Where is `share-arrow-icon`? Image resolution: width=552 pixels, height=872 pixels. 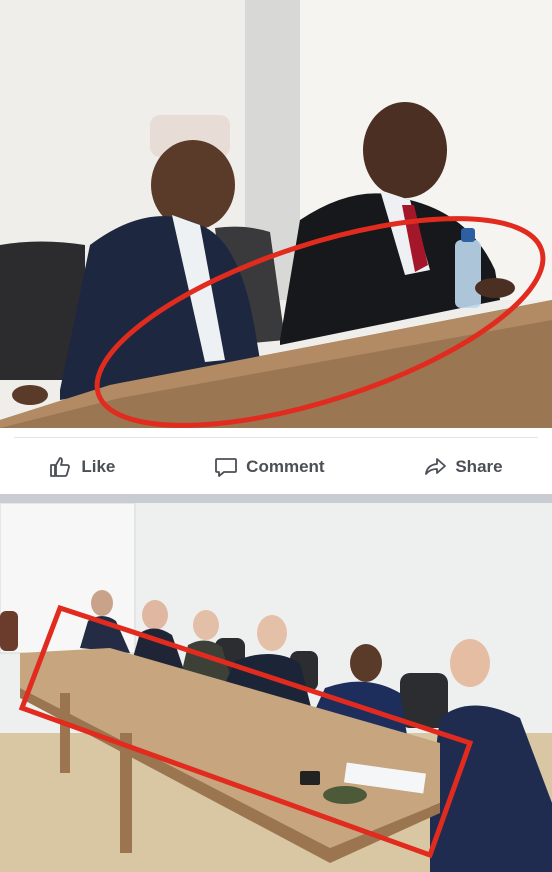 share-arrow-icon is located at coordinates (436, 466).